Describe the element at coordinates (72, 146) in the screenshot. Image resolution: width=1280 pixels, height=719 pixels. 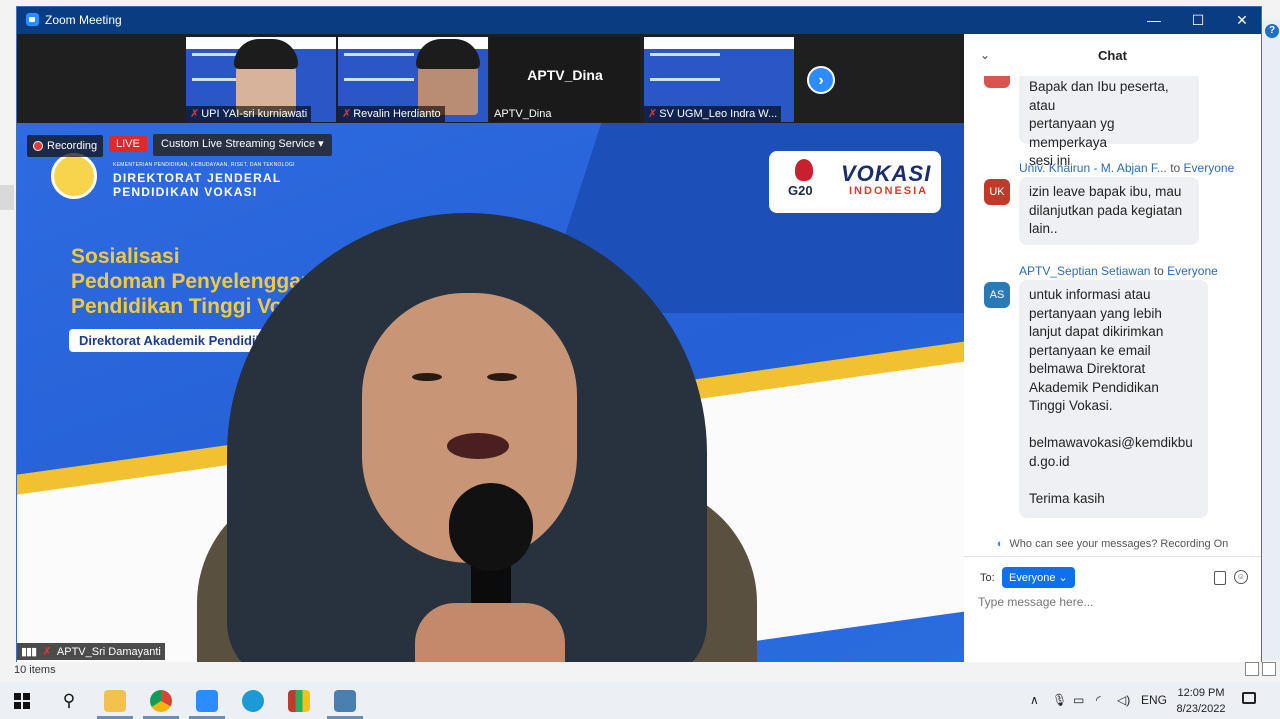
I see `recording-label: Recording` at that location.